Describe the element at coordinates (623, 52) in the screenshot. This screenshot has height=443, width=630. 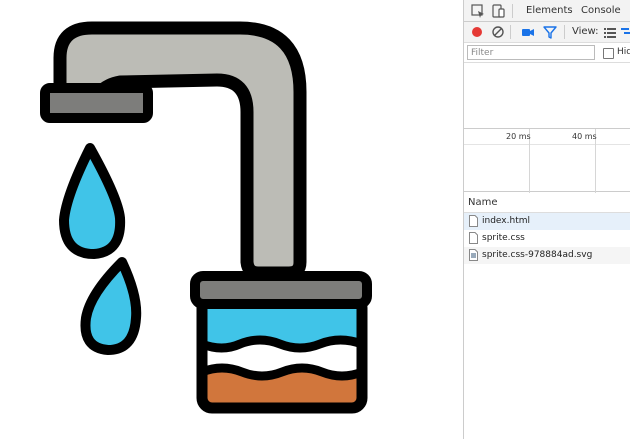
I see `hide-data-urls-label: Hid` at that location.